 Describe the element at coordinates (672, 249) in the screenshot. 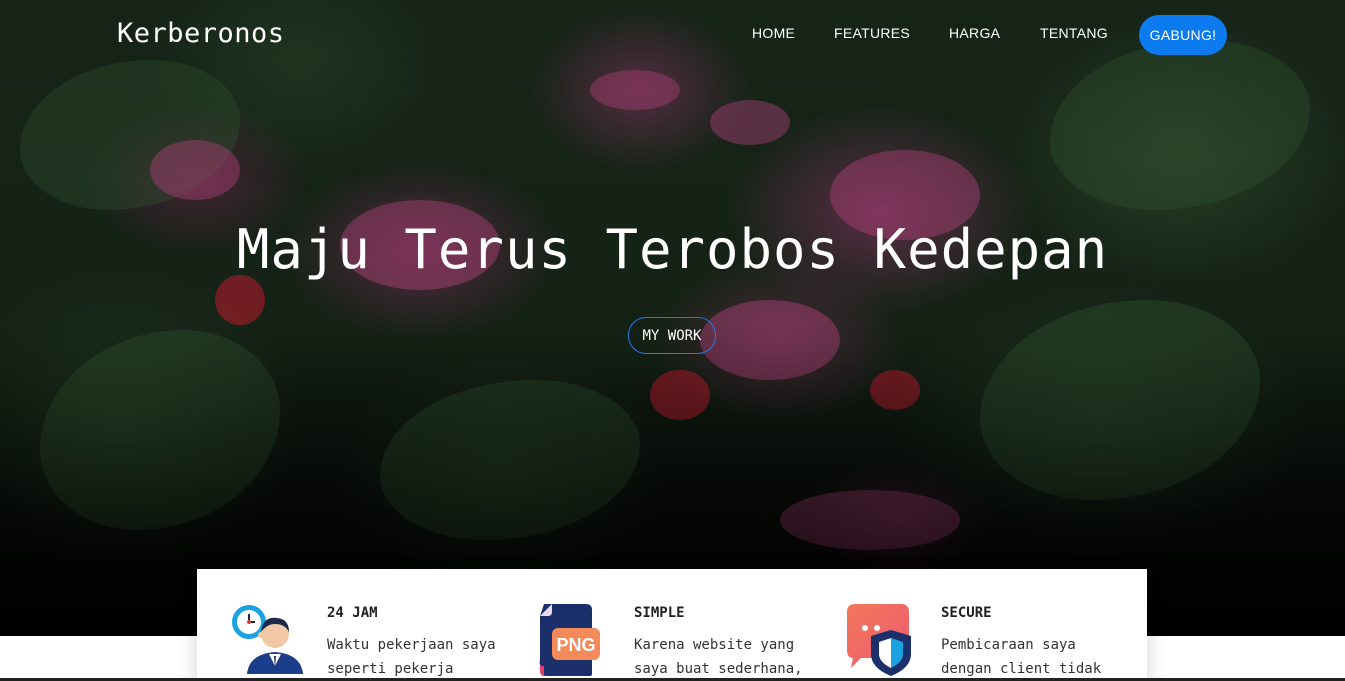

I see `hero-title: Maju Terus Terobos Kedepan` at that location.